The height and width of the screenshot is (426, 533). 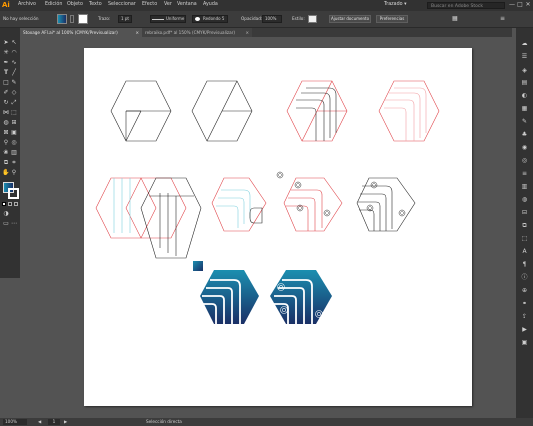 I want to click on chevron-down-icon, so click(x=72, y=19).